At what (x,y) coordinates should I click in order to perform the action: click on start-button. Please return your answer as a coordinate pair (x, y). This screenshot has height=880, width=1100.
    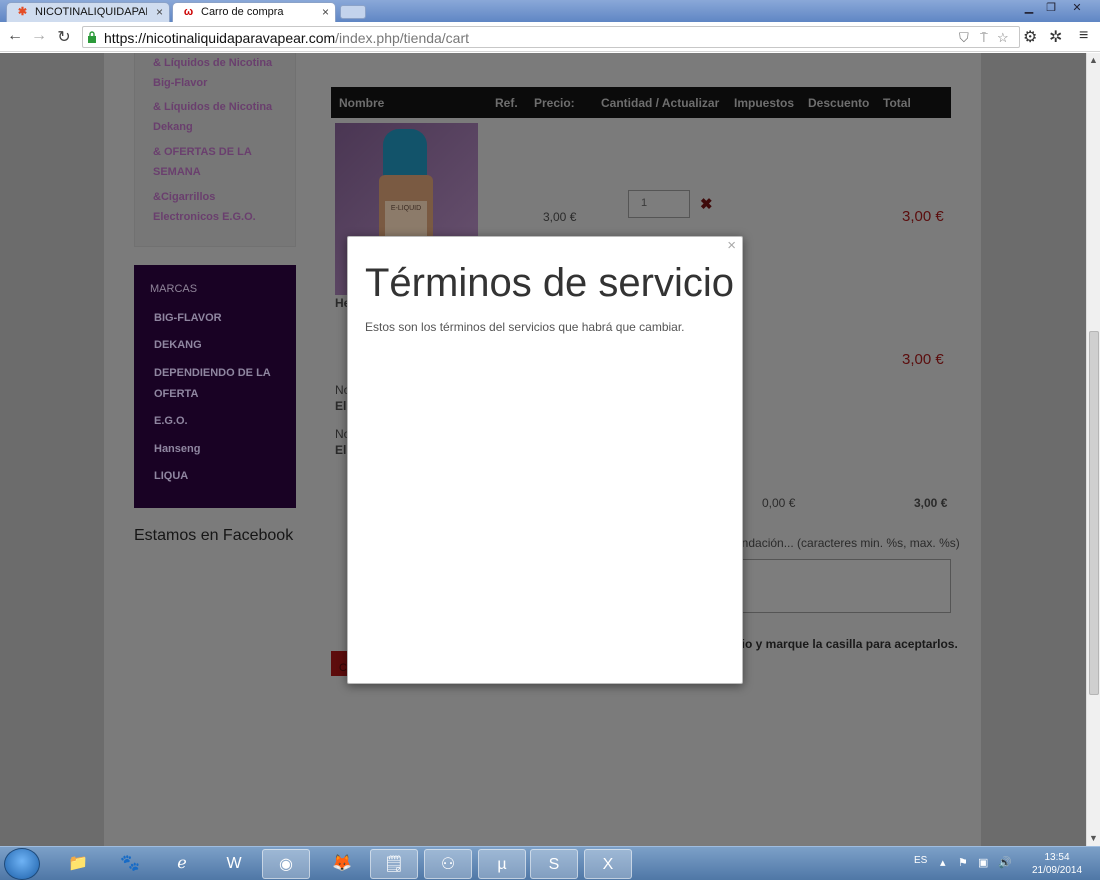
    Looking at the image, I should click on (22, 864).